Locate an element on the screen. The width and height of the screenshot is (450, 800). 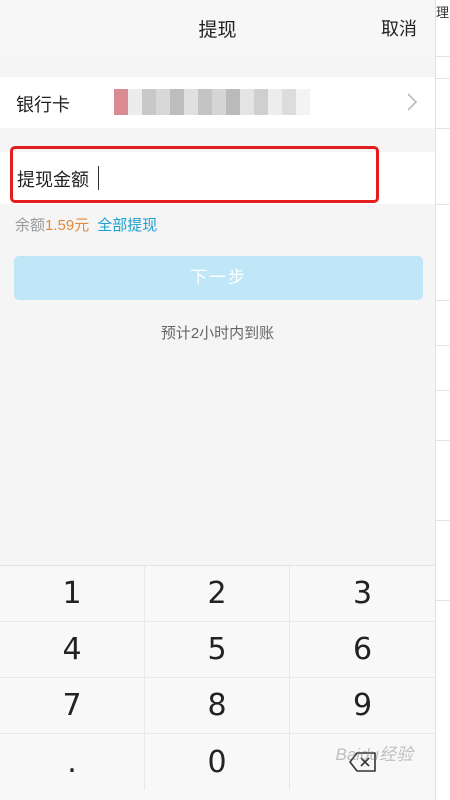
balance-amount: 1.59元 is located at coordinates (67, 225).